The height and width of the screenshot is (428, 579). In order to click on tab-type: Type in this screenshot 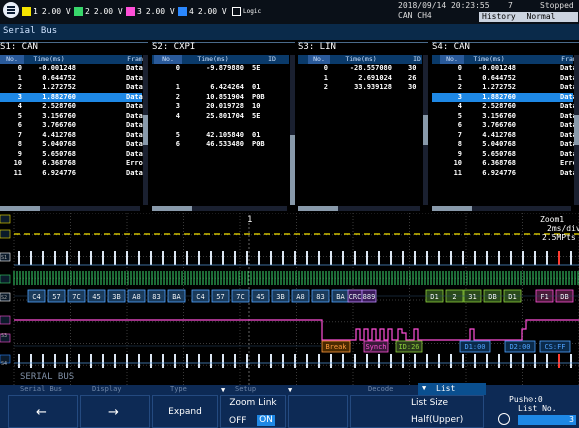, I will do `click(178, 389)`.